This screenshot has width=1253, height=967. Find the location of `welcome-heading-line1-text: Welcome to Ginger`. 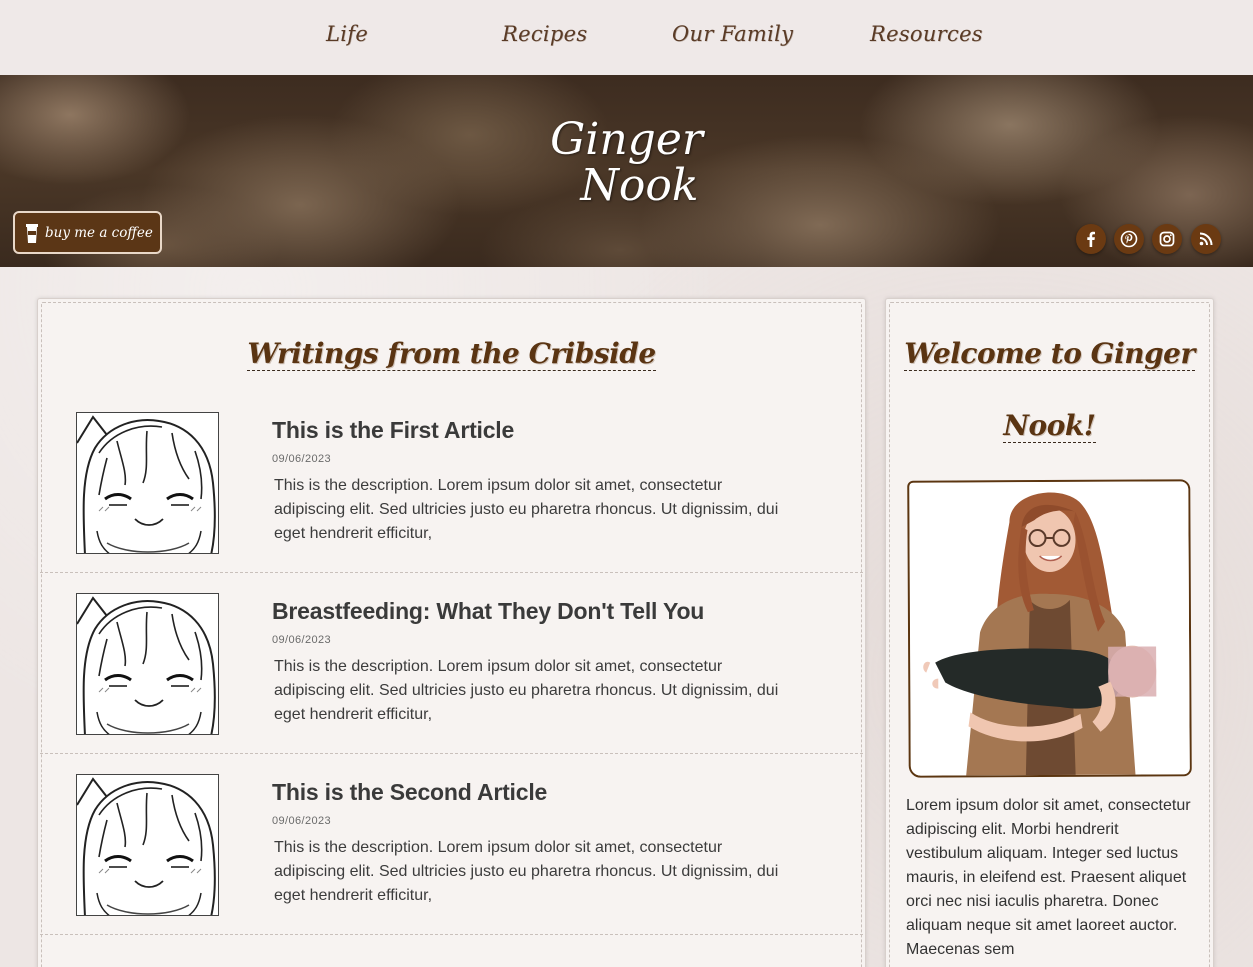

welcome-heading-line1-text: Welcome to Ginger is located at coordinates (1049, 354).